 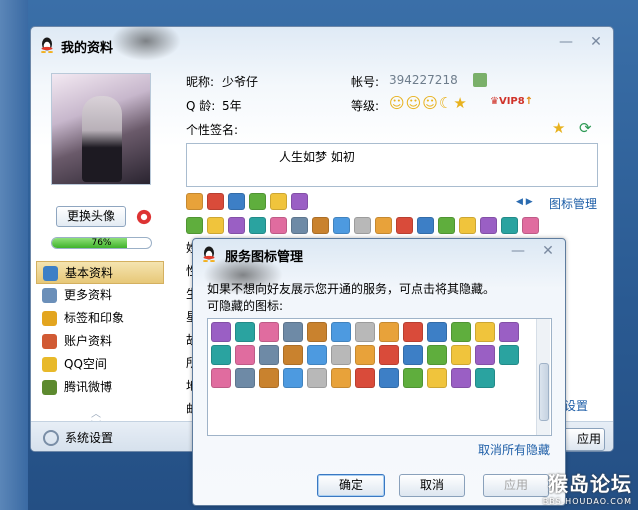 I want to click on dialog-close-button: ✕, so click(x=548, y=251).